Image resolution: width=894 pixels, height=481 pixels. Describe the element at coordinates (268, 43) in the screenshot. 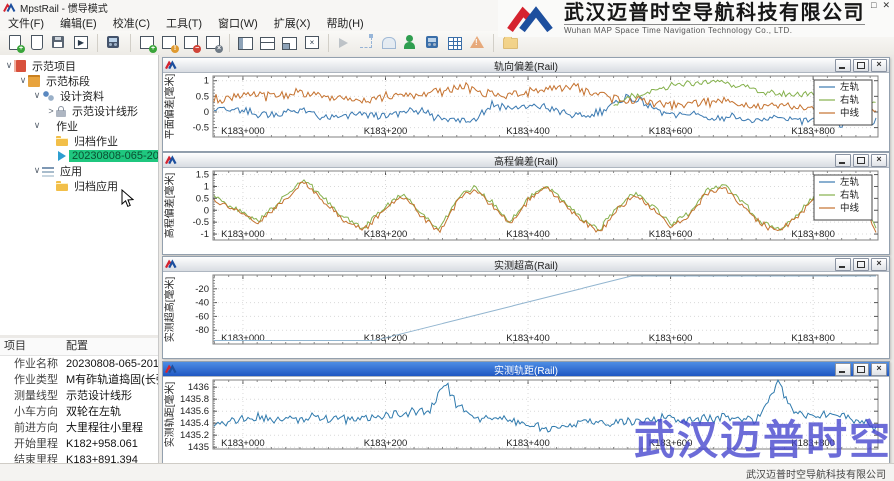

I see `split-horizontal-icon` at that location.